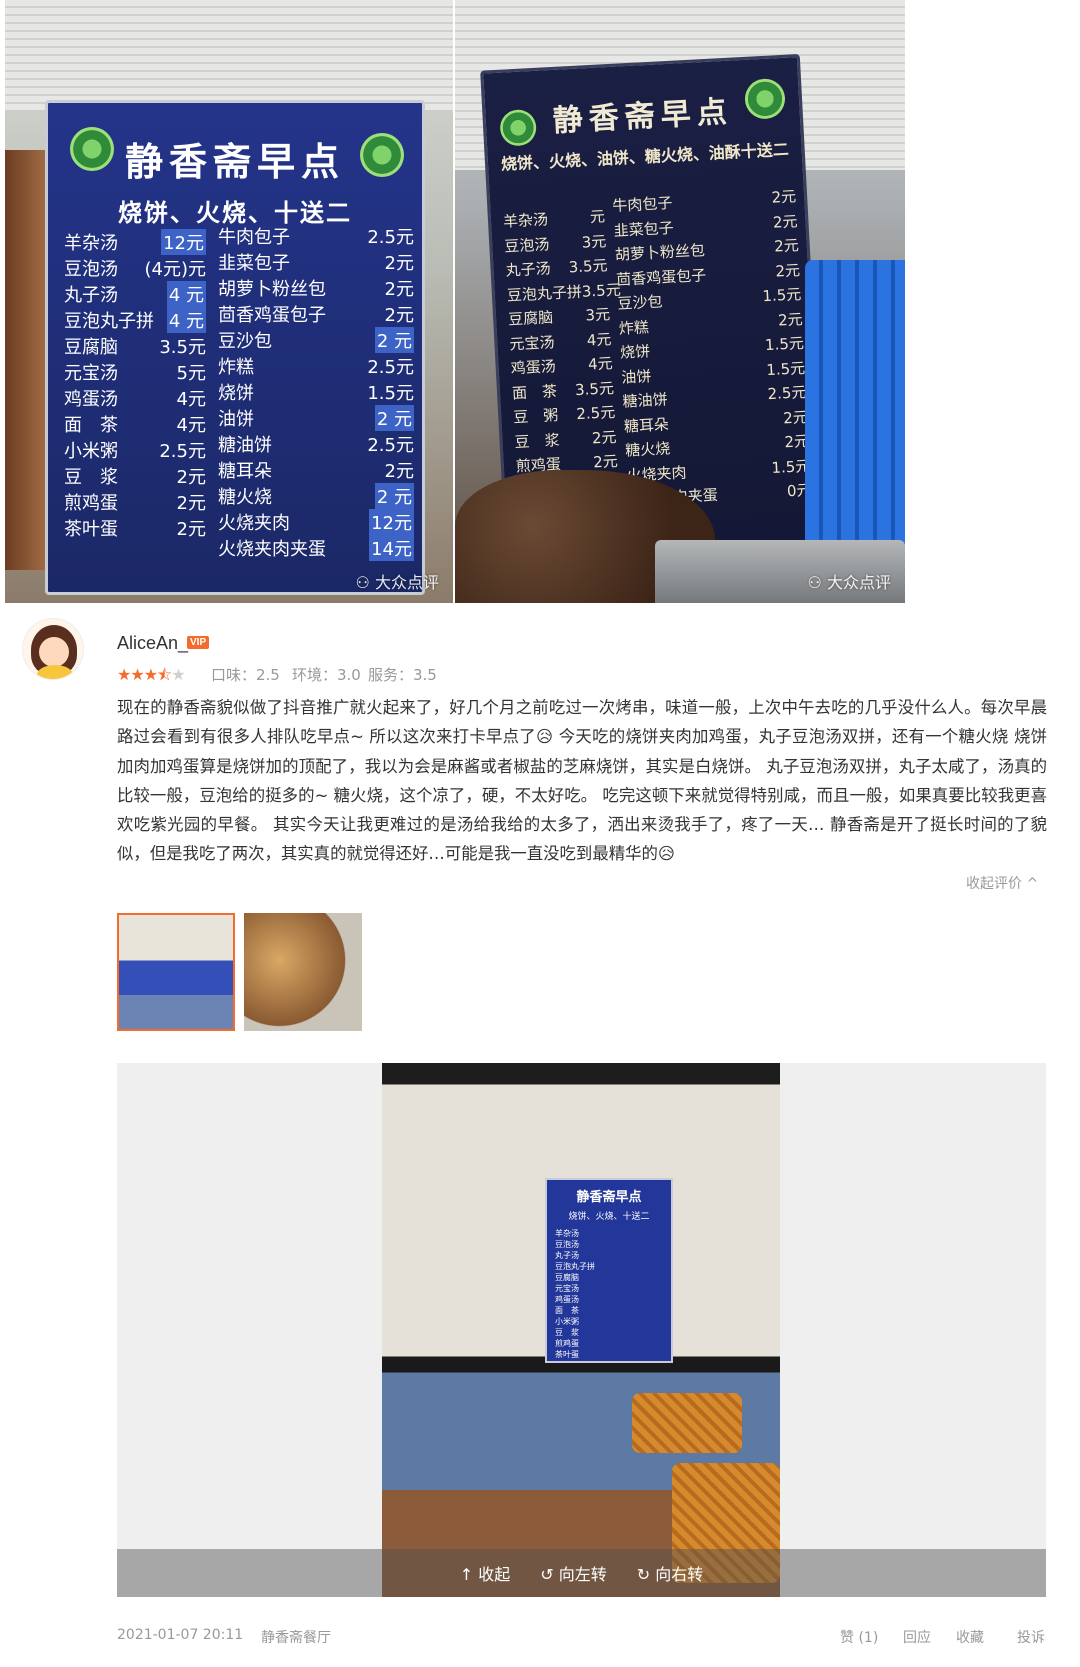 Image resolution: width=1080 pixels, height=1667 pixels. I want to click on username: AliceAn_, so click(152, 643).